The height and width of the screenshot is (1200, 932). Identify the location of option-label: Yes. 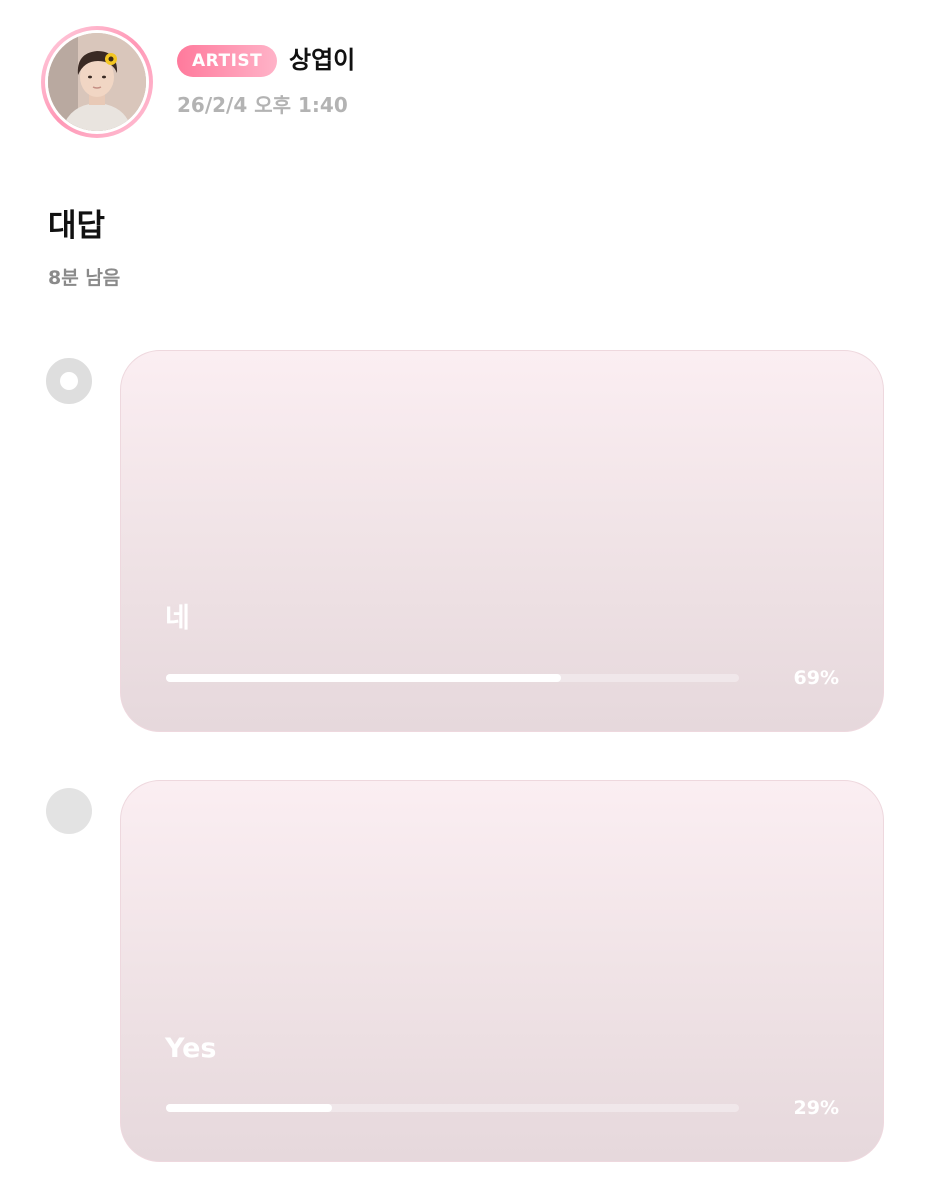
(191, 1048).